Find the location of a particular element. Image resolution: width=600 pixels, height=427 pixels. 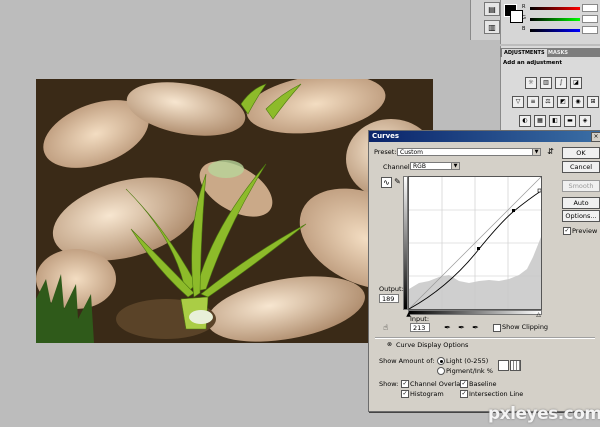

baseline-checkbox: ✓ is located at coordinates (464, 384).